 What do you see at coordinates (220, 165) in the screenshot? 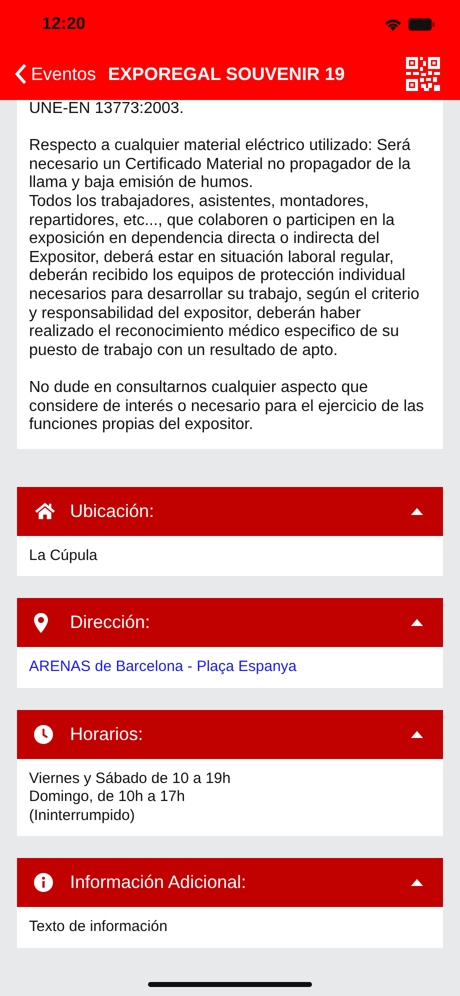
I see `description-paragraph: Respecto a cualquier material eléctrico utilizado: Será necesario un Certificado Material no propagador de la llama y baja emisión de humos.` at bounding box center [220, 165].